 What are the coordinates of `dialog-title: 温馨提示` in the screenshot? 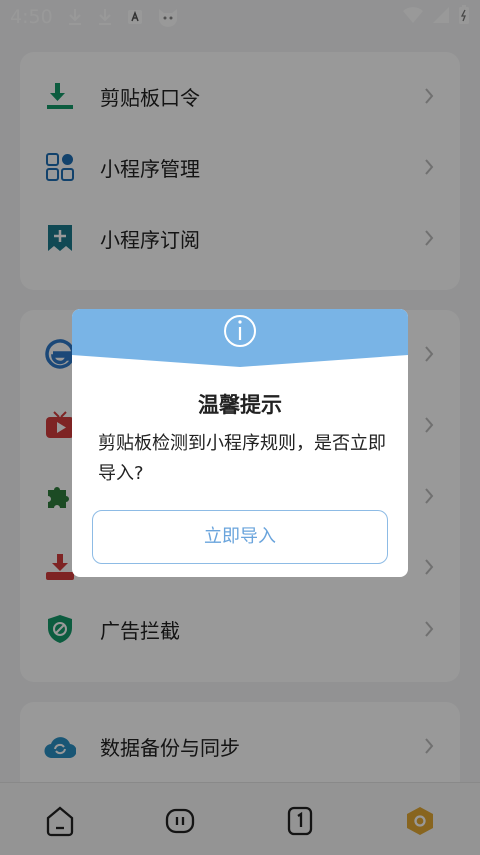 It's located at (240, 405).